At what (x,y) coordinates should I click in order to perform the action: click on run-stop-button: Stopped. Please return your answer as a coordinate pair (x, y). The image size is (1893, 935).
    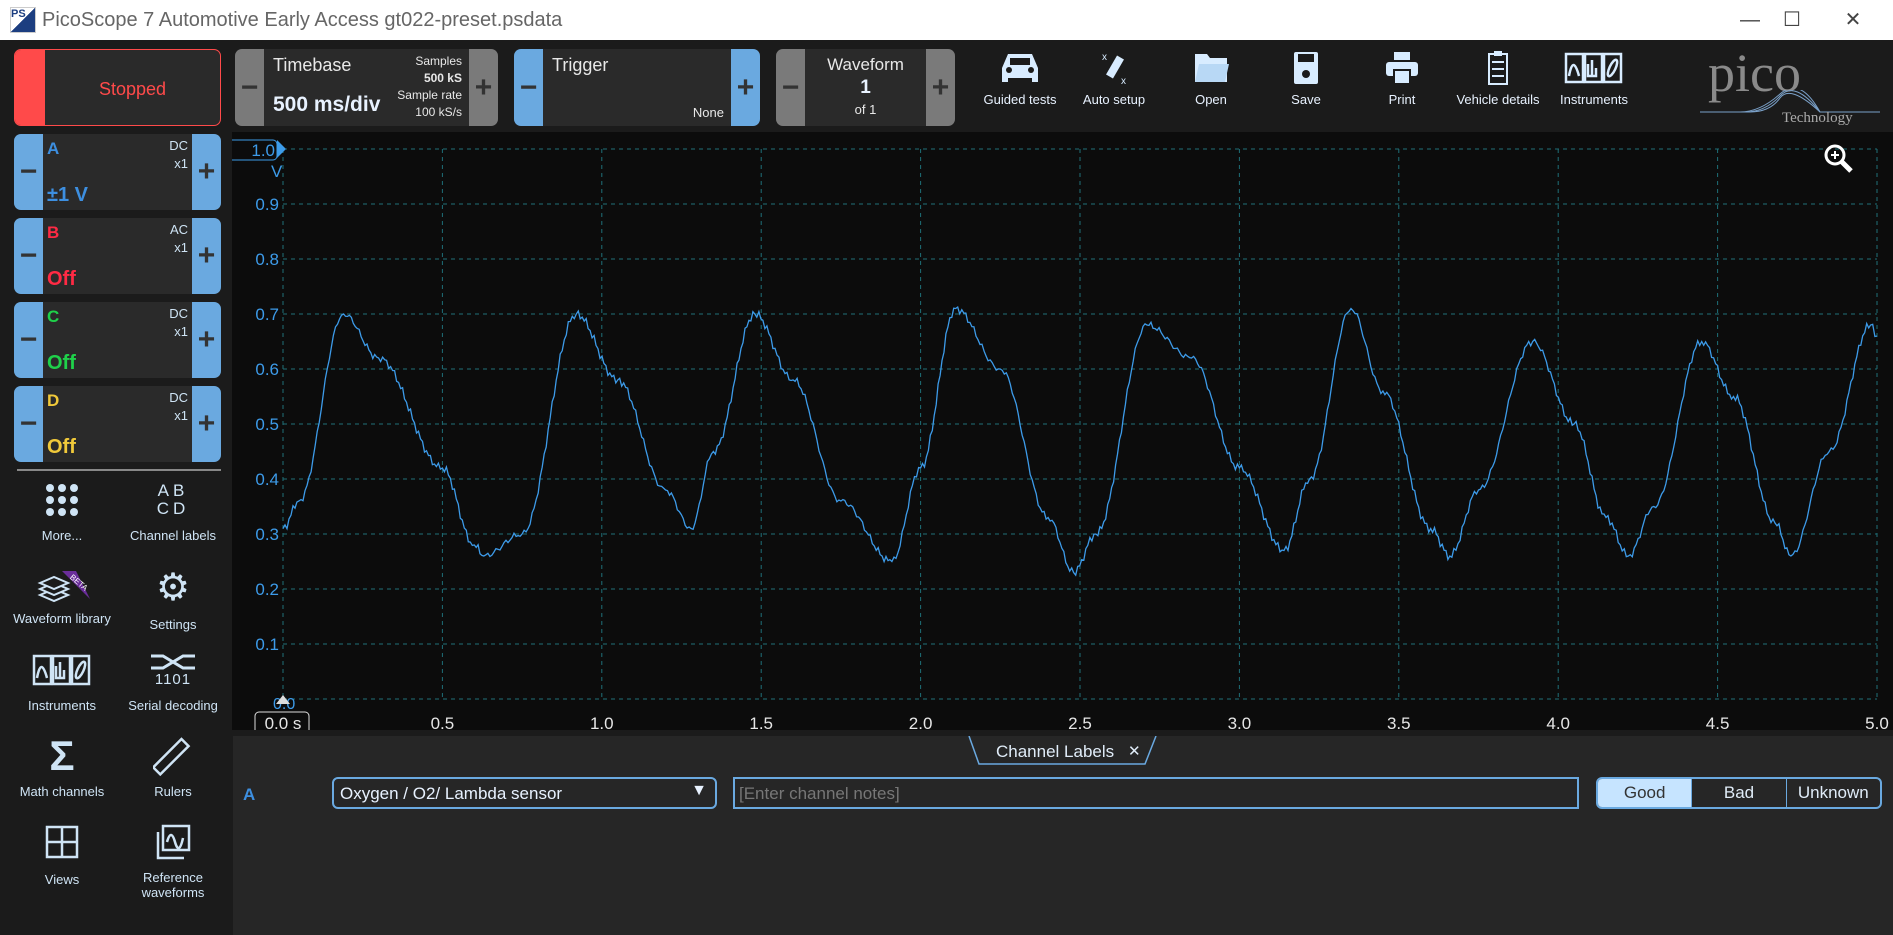
    Looking at the image, I should click on (117, 87).